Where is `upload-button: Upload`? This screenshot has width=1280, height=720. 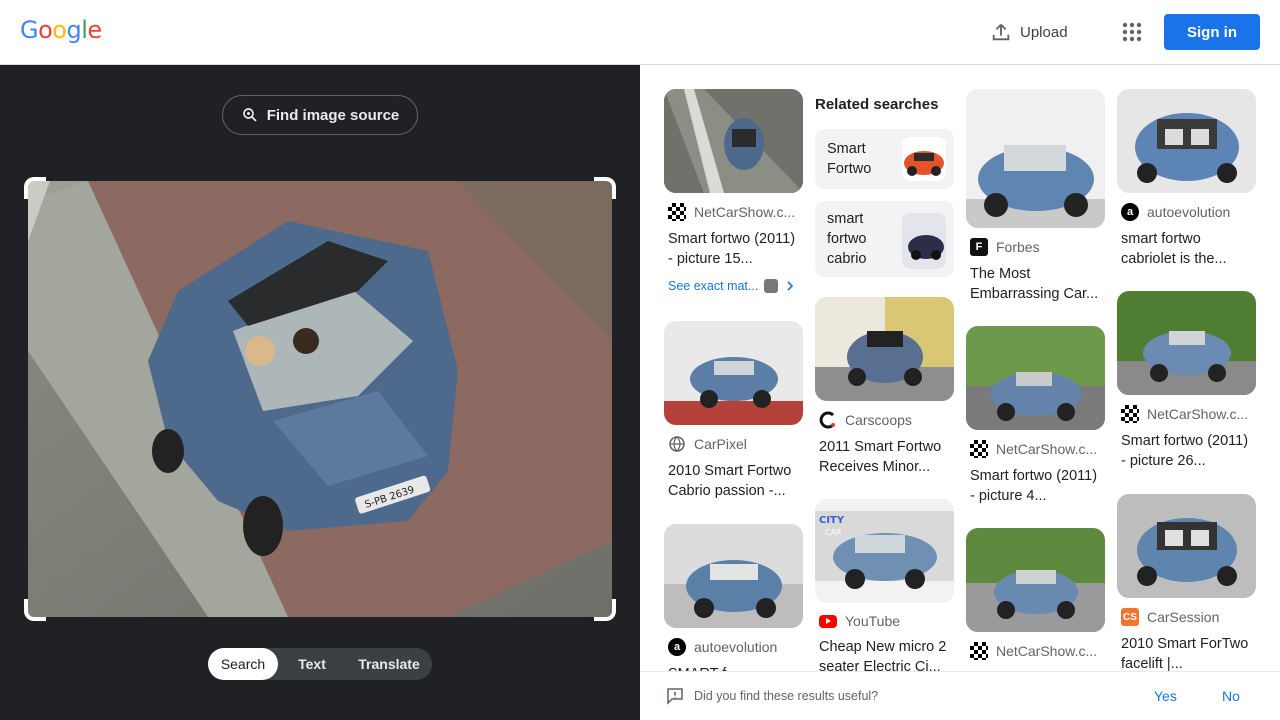
upload-button: Upload is located at coordinates (1029, 32).